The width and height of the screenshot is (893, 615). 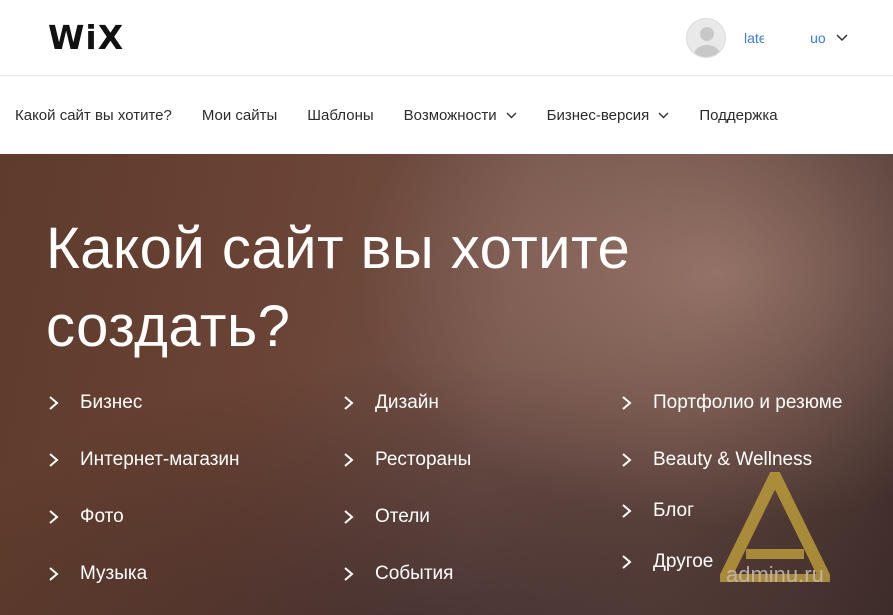 I want to click on account-menu: late████.uo, so click(x=767, y=38).